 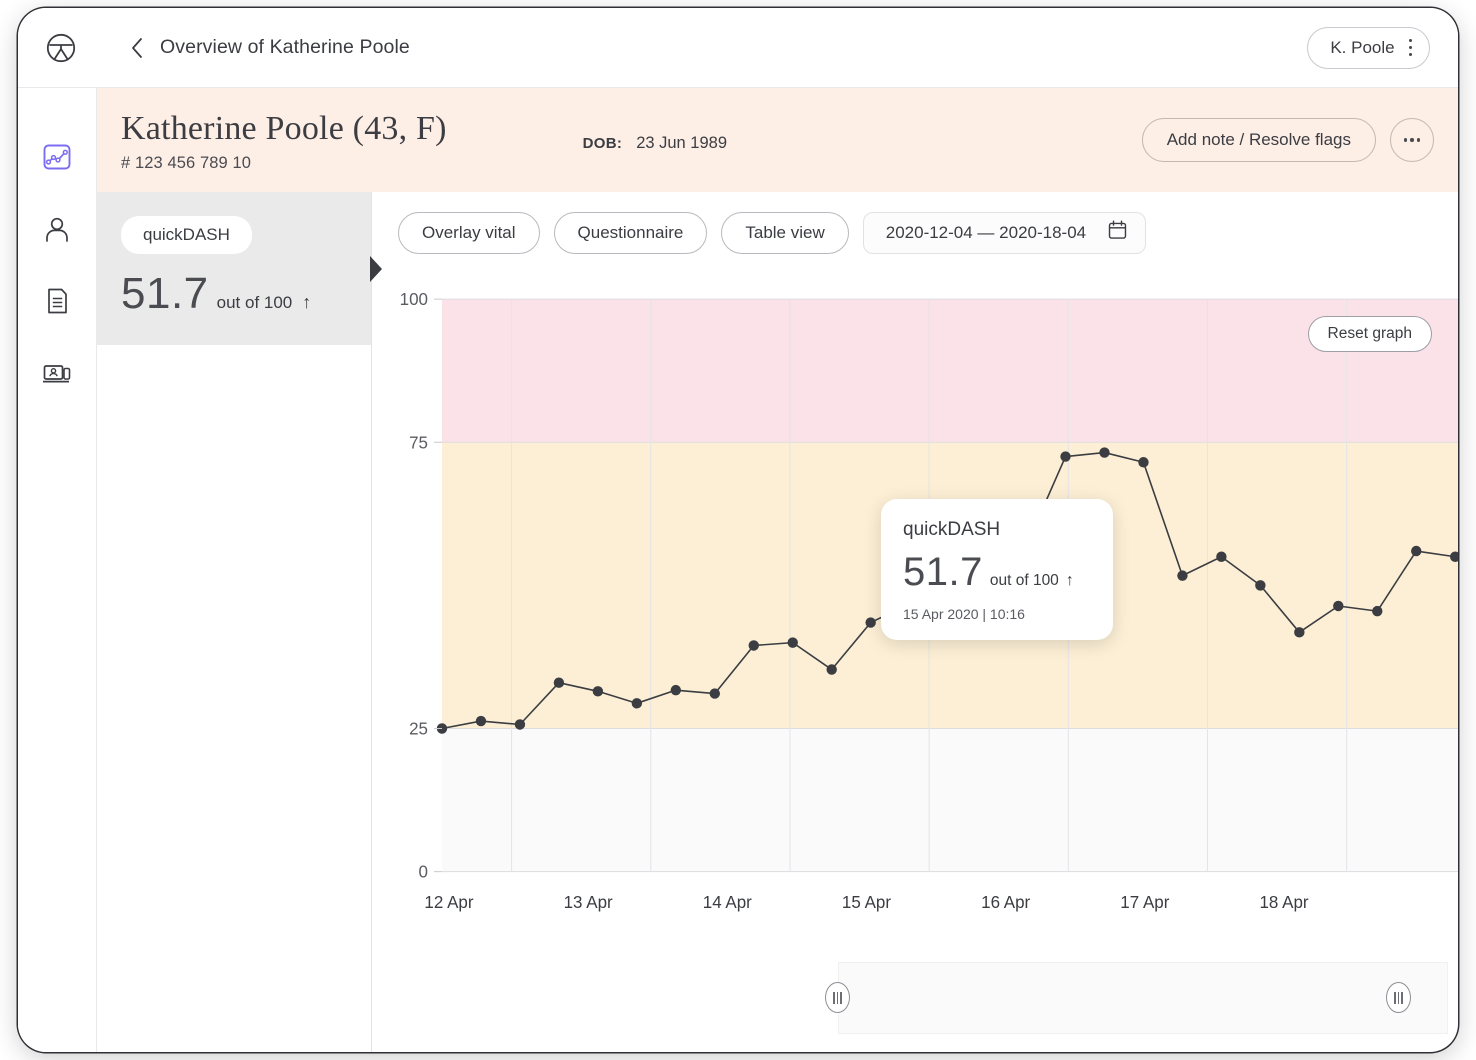 What do you see at coordinates (57, 229) in the screenshot?
I see `sidebar-item-profile` at bounding box center [57, 229].